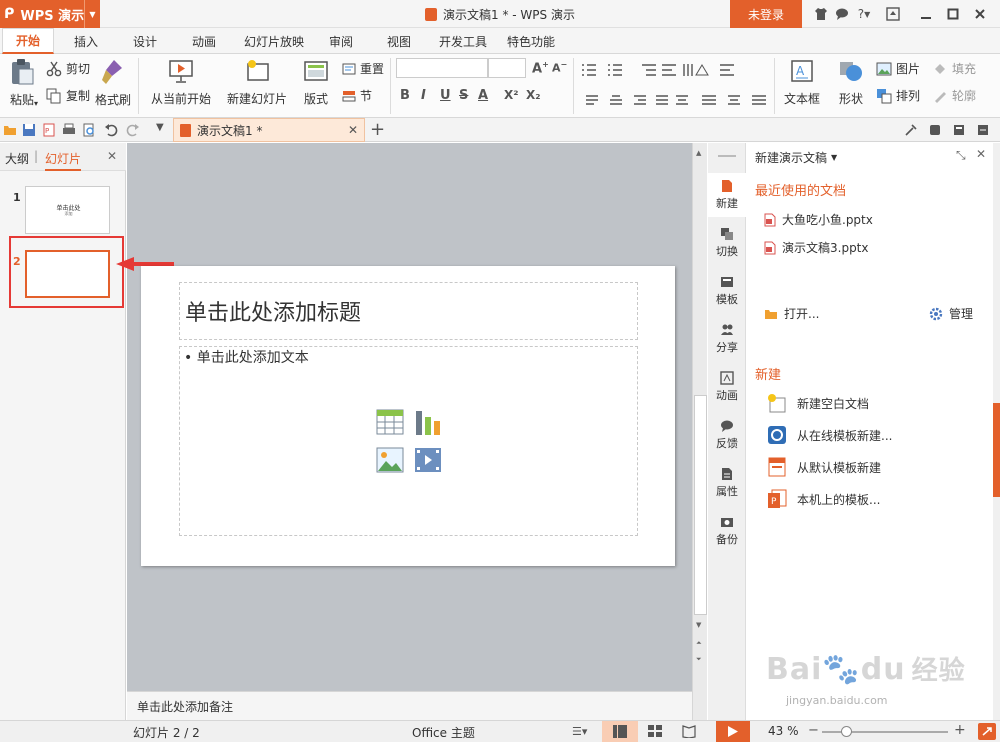 Image resolution: width=1000 pixels, height=742 pixels. Describe the element at coordinates (390, 460) in the screenshot. I see `insert-picture-icon` at that location.